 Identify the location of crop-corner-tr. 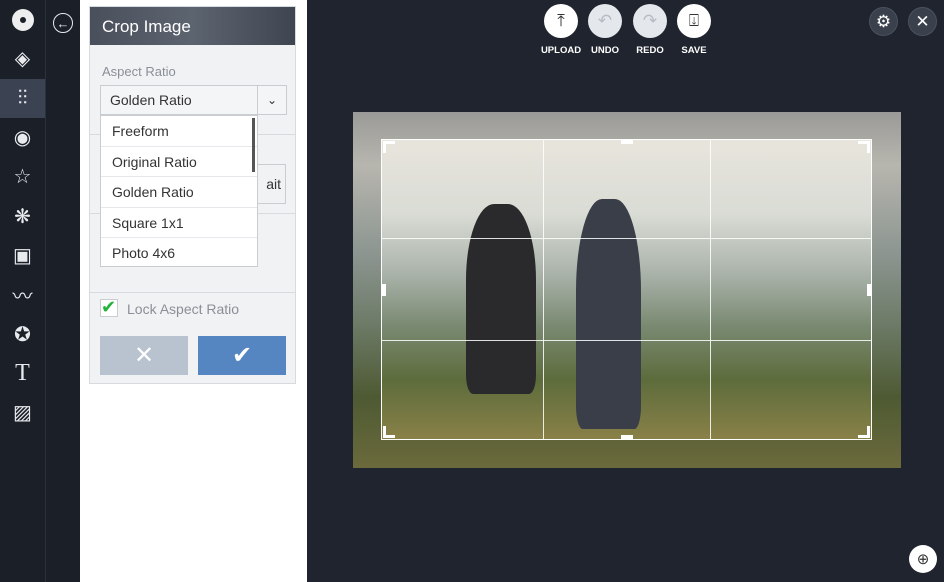
(864, 147).